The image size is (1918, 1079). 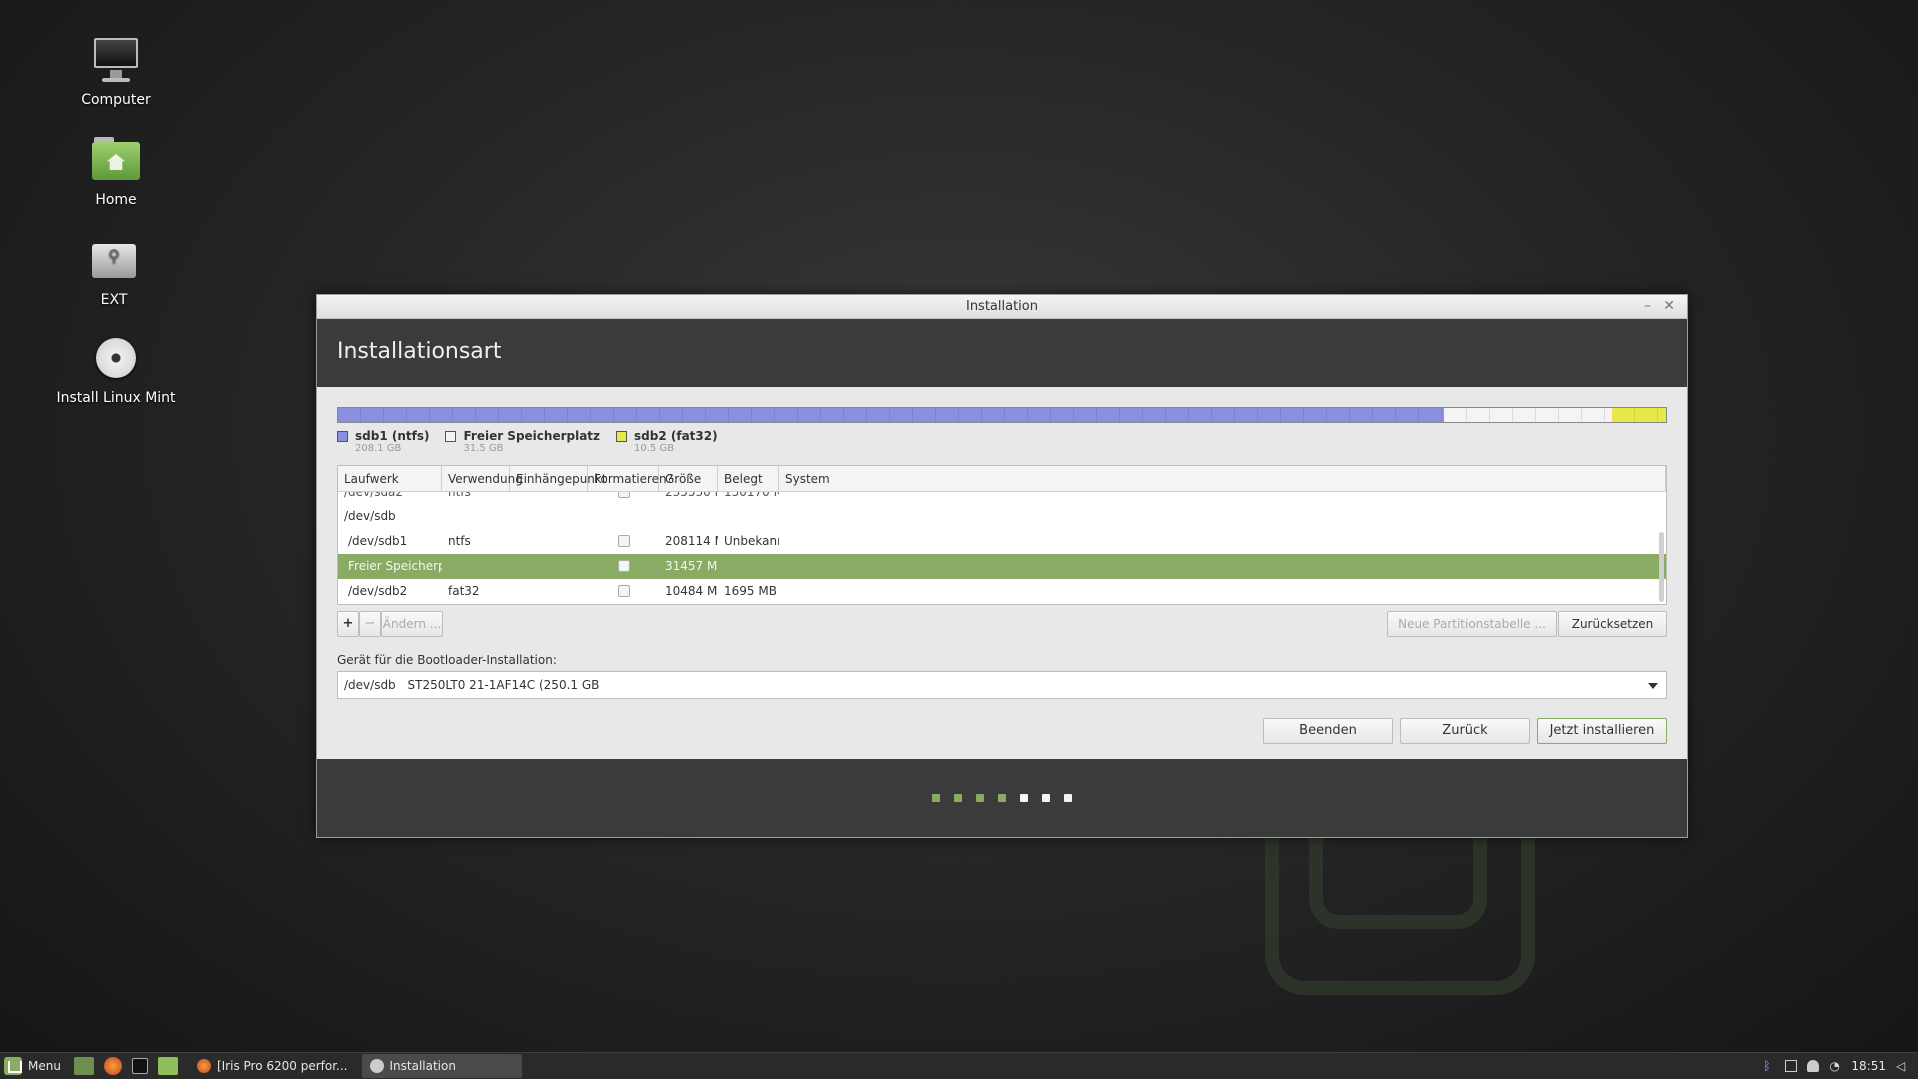 What do you see at coordinates (348, 624) in the screenshot?
I see `add-partition-button: +` at bounding box center [348, 624].